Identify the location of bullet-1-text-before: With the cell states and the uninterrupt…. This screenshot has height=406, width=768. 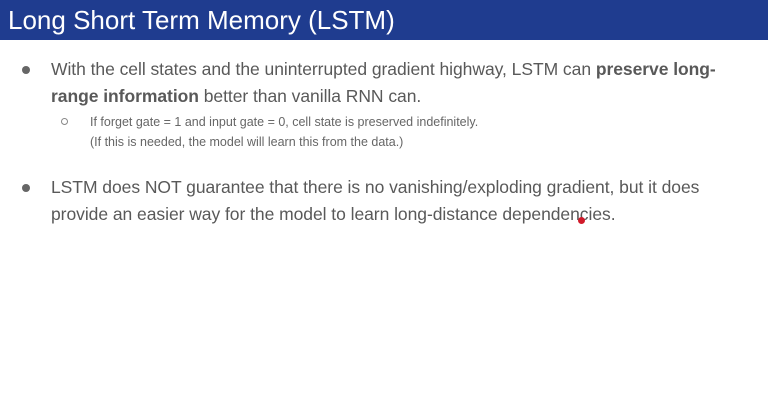
(323, 69).